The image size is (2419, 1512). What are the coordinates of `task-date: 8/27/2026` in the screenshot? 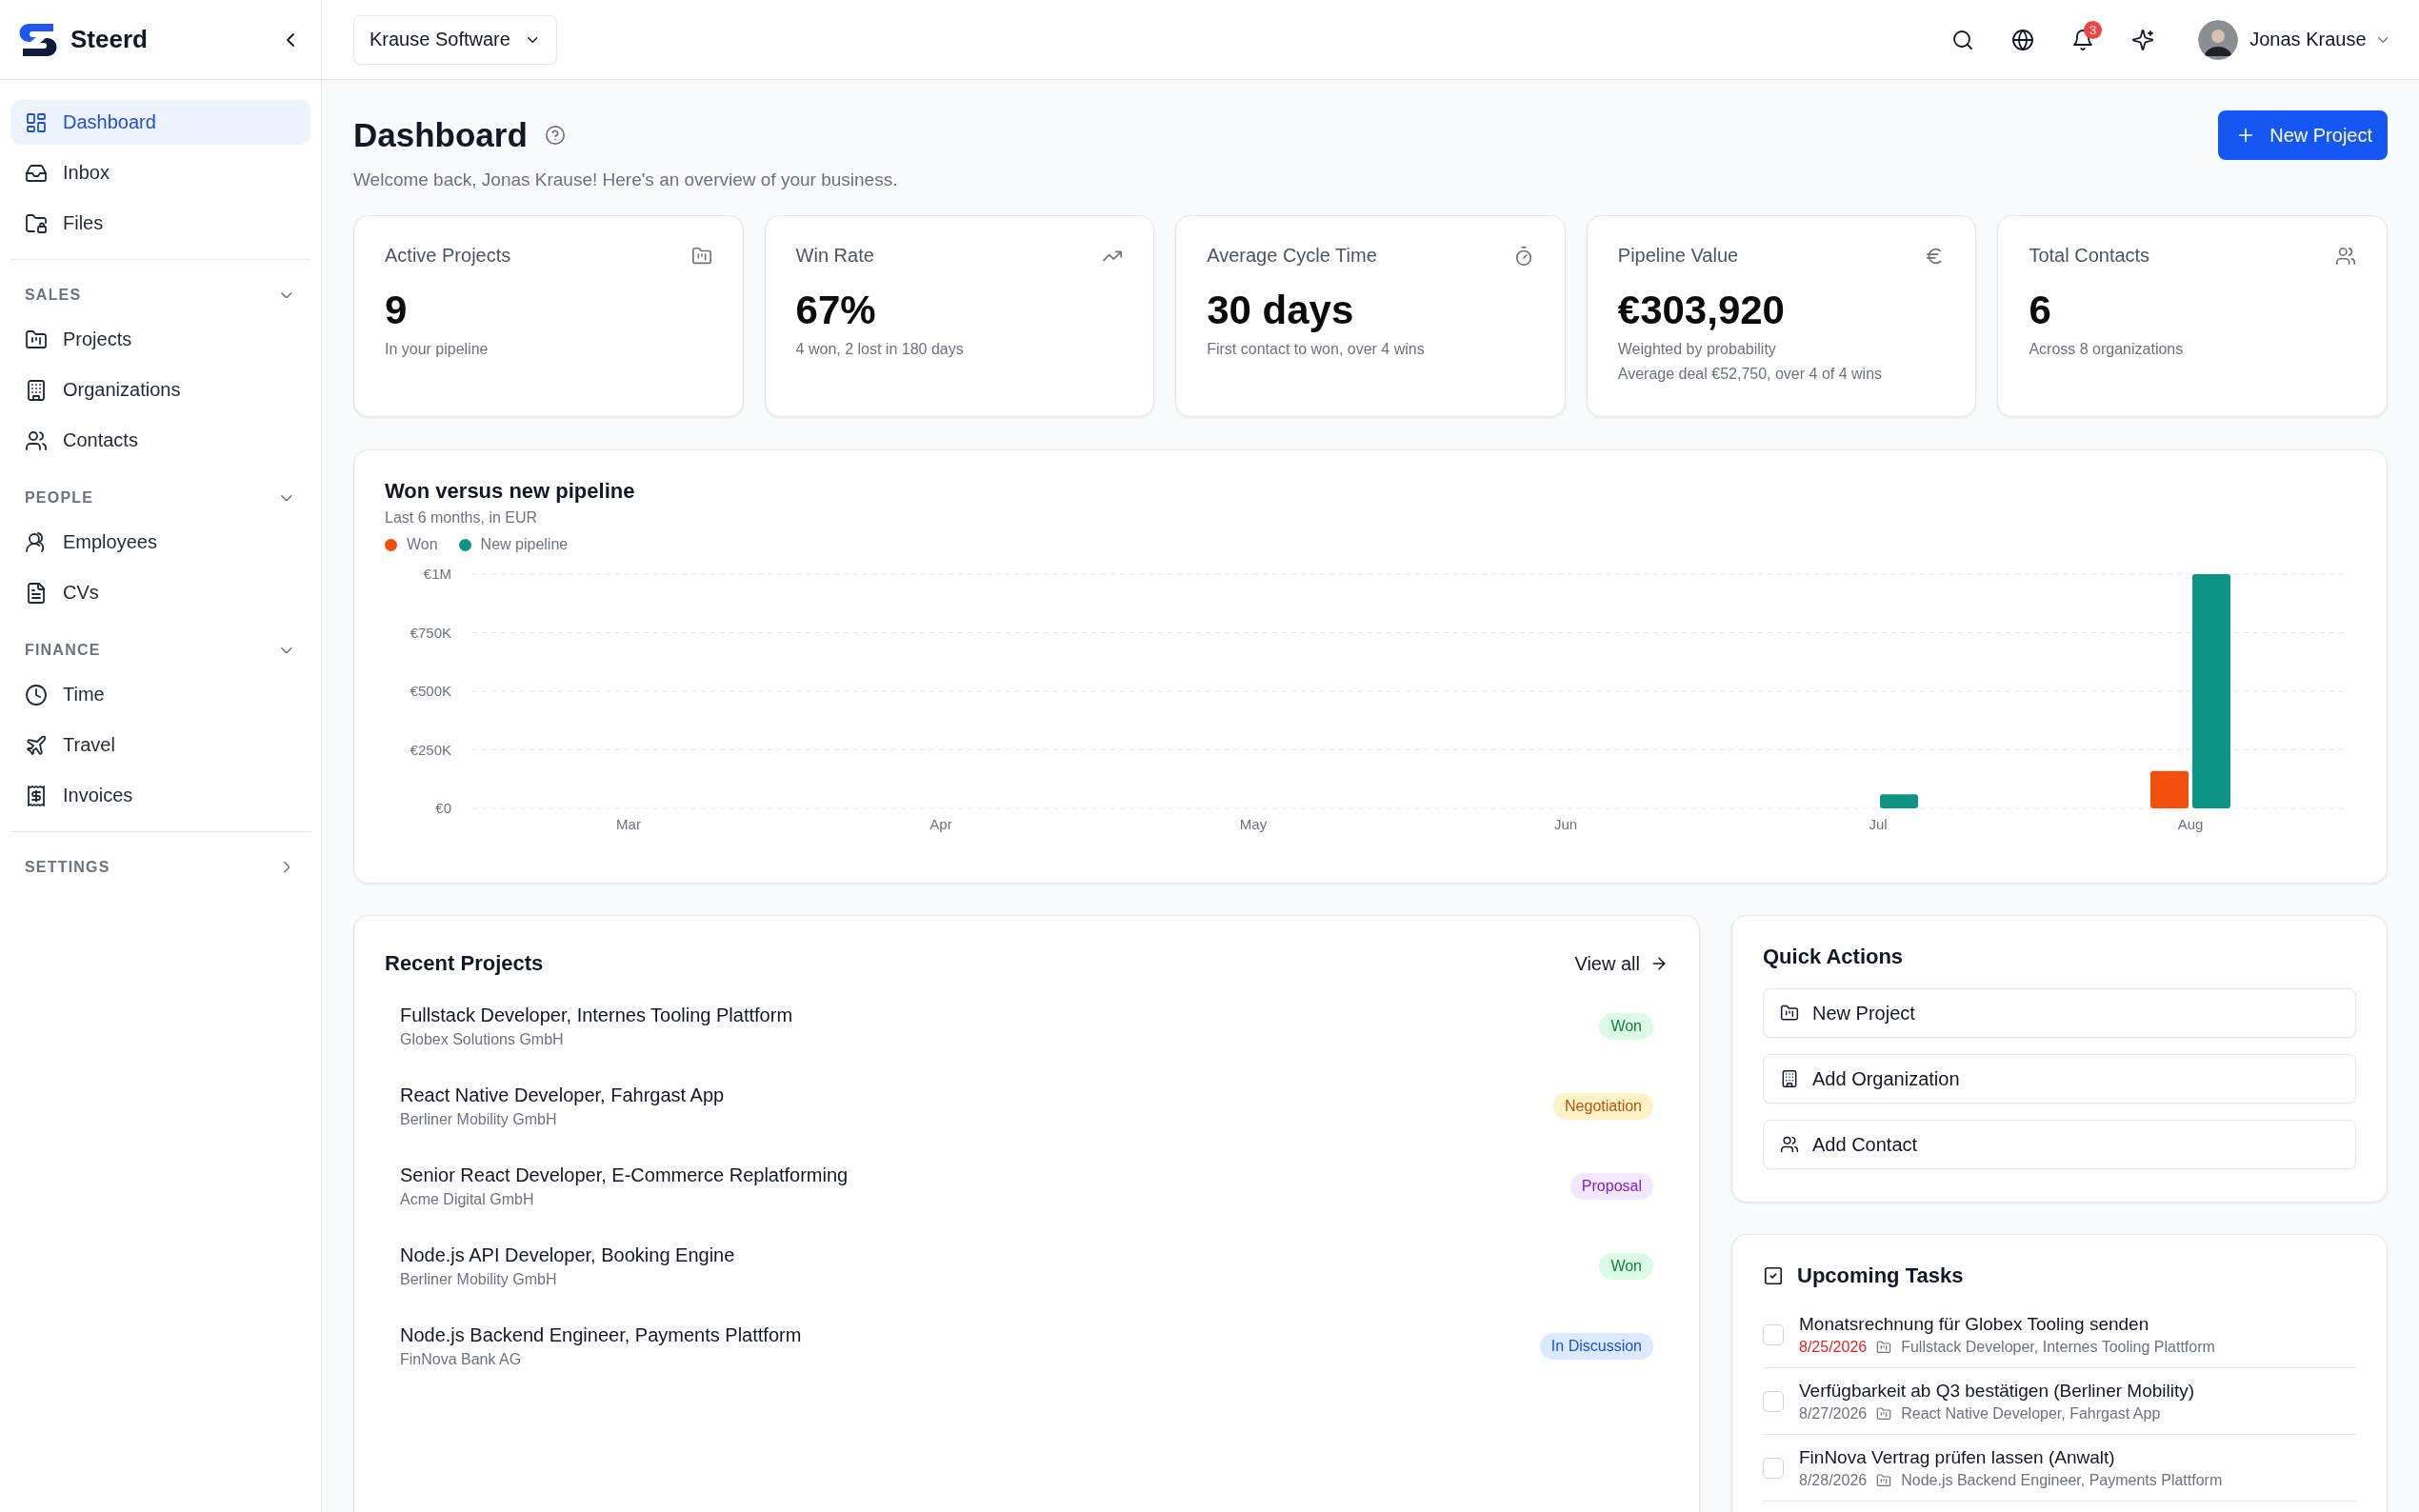 It's located at (1833, 1413).